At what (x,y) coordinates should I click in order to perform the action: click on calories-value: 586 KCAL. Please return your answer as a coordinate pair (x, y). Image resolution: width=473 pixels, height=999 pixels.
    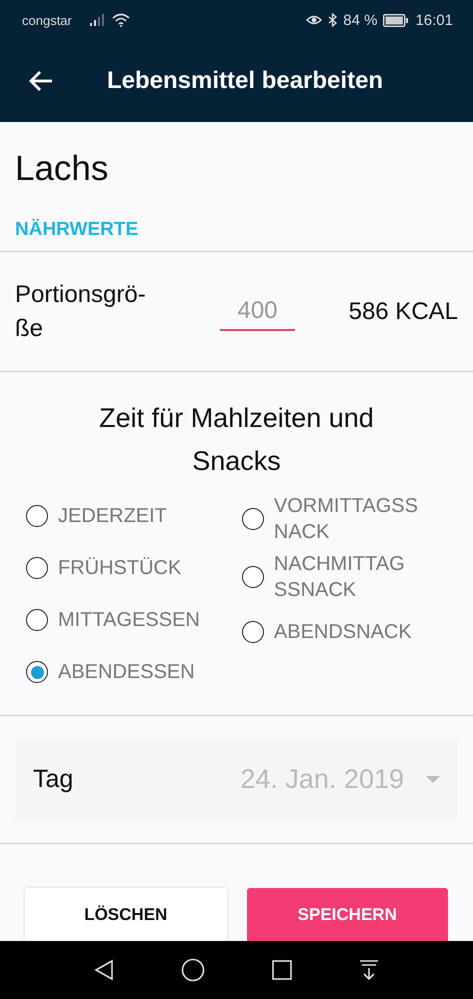
    Looking at the image, I should click on (403, 312).